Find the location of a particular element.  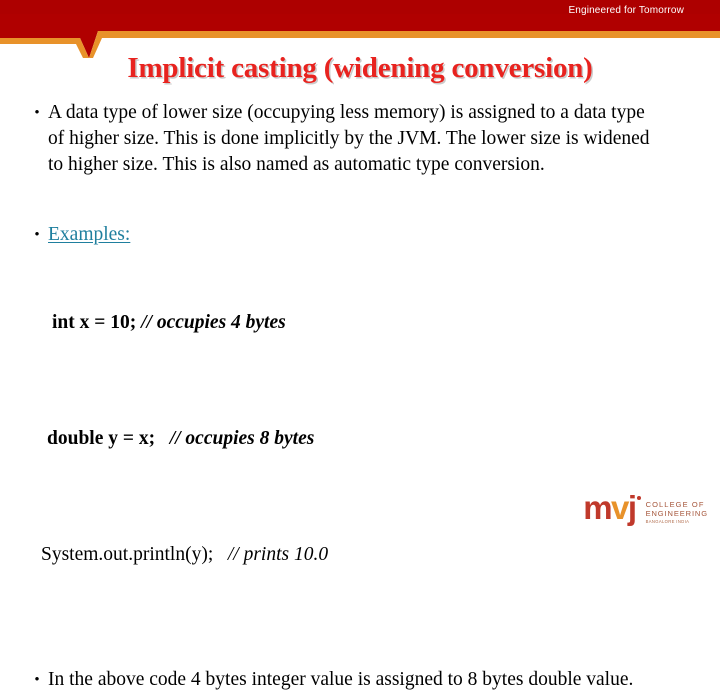

logo-text-college-of: COLLEGE OF is located at coordinates (675, 504).